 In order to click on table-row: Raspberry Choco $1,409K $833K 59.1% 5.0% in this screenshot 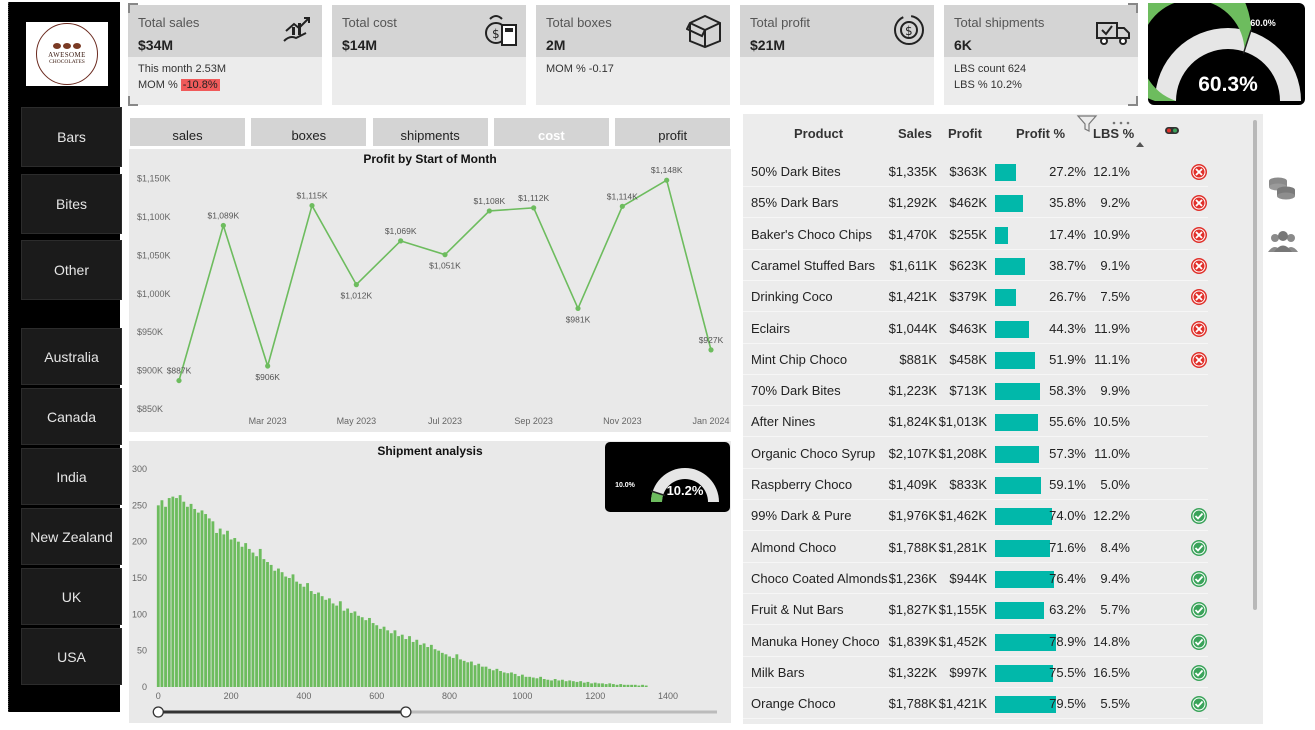, I will do `click(975, 484)`.